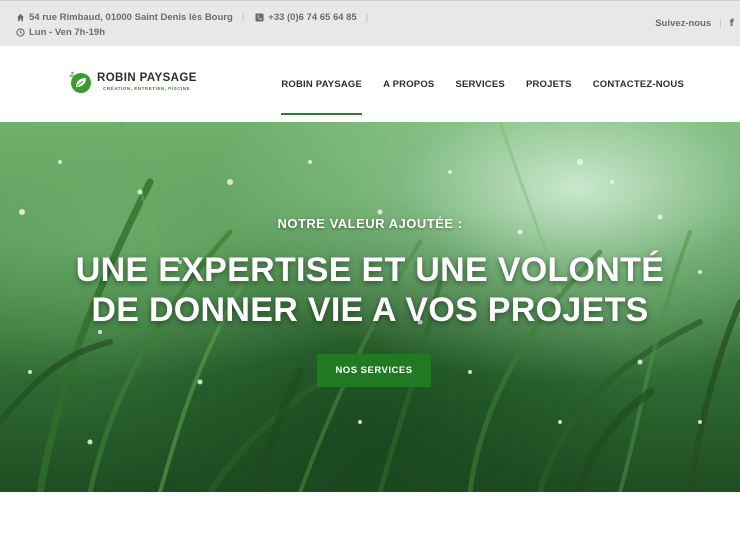 This screenshot has width=740, height=540. Describe the element at coordinates (683, 23) in the screenshot. I see `follow-label: Suivez-nous` at that location.